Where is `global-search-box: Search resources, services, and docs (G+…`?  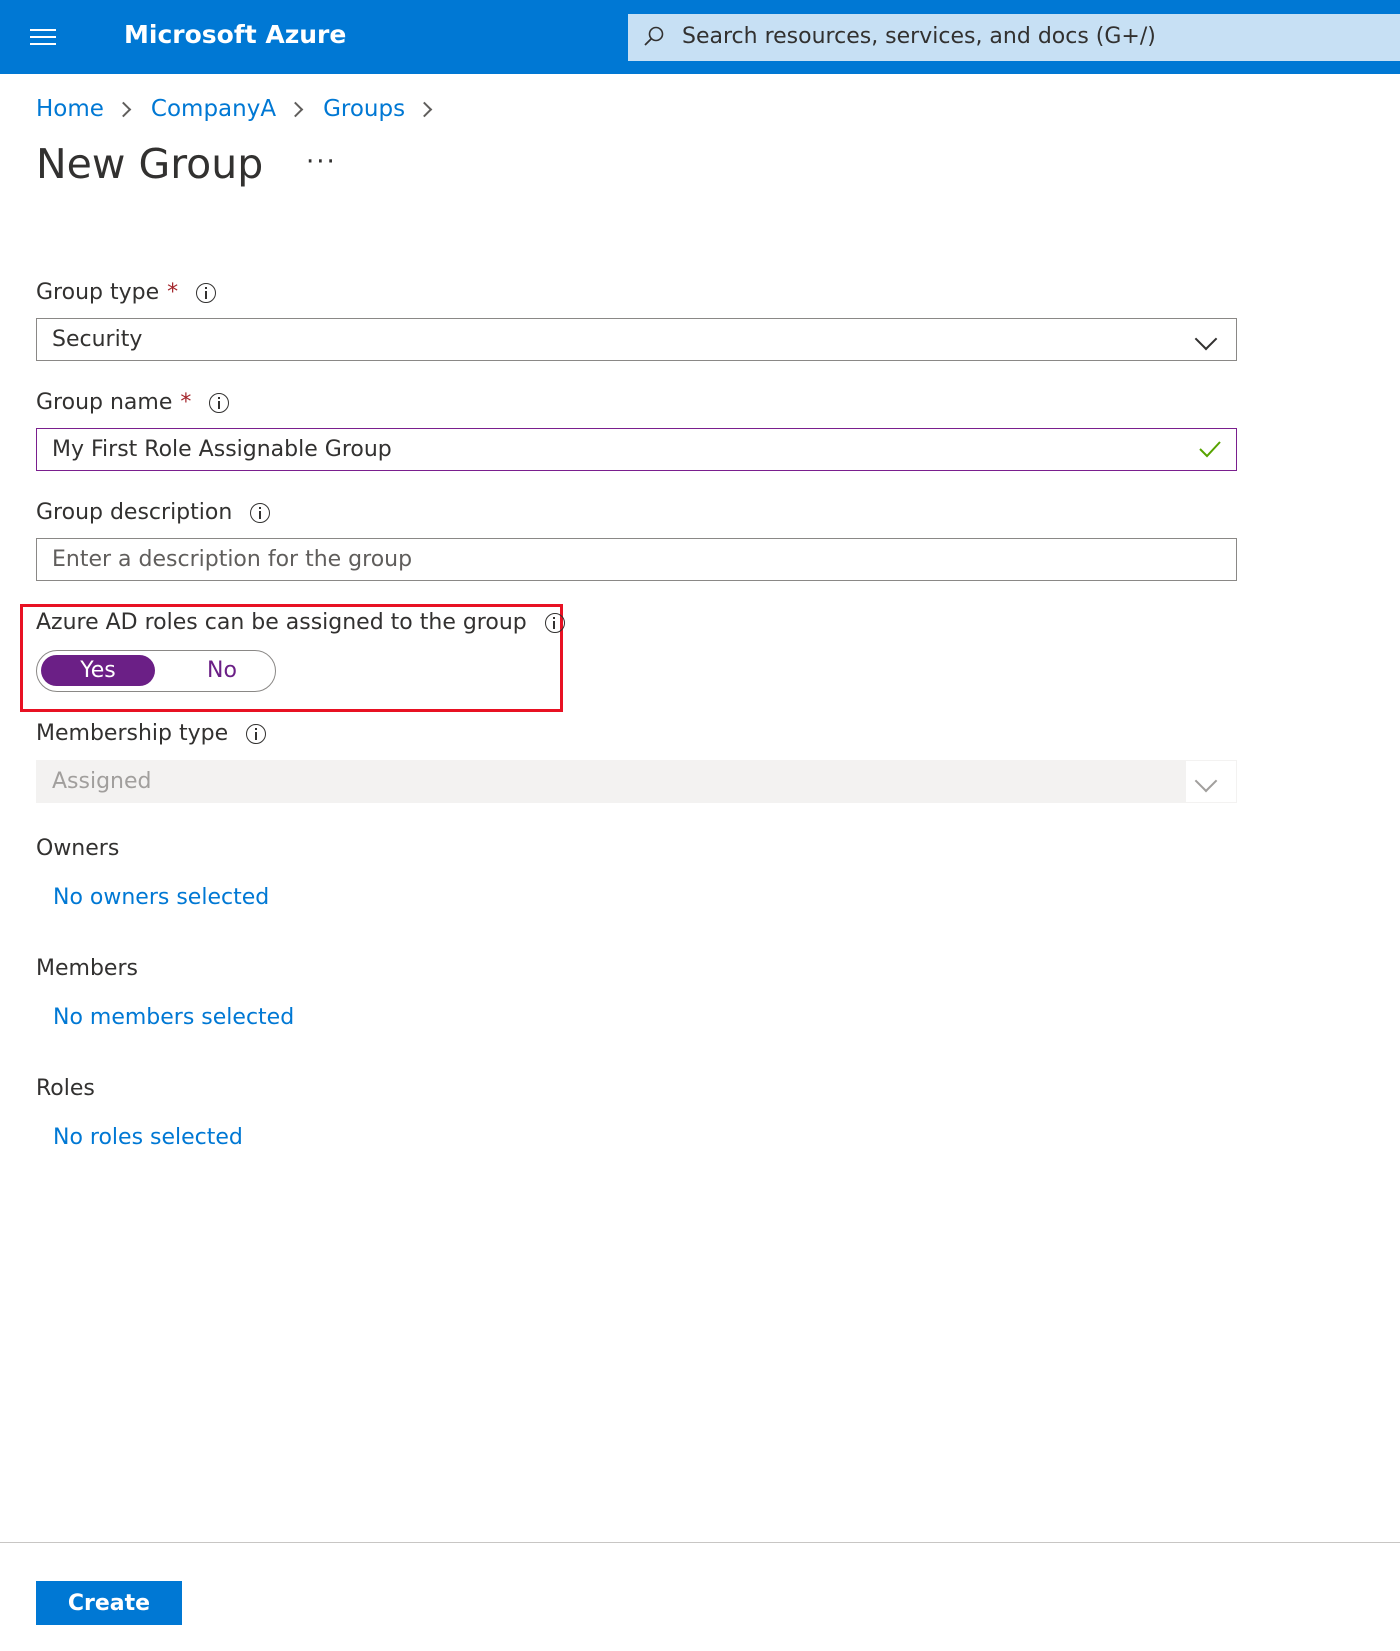 global-search-box: Search resources, services, and docs (G+… is located at coordinates (1014, 37).